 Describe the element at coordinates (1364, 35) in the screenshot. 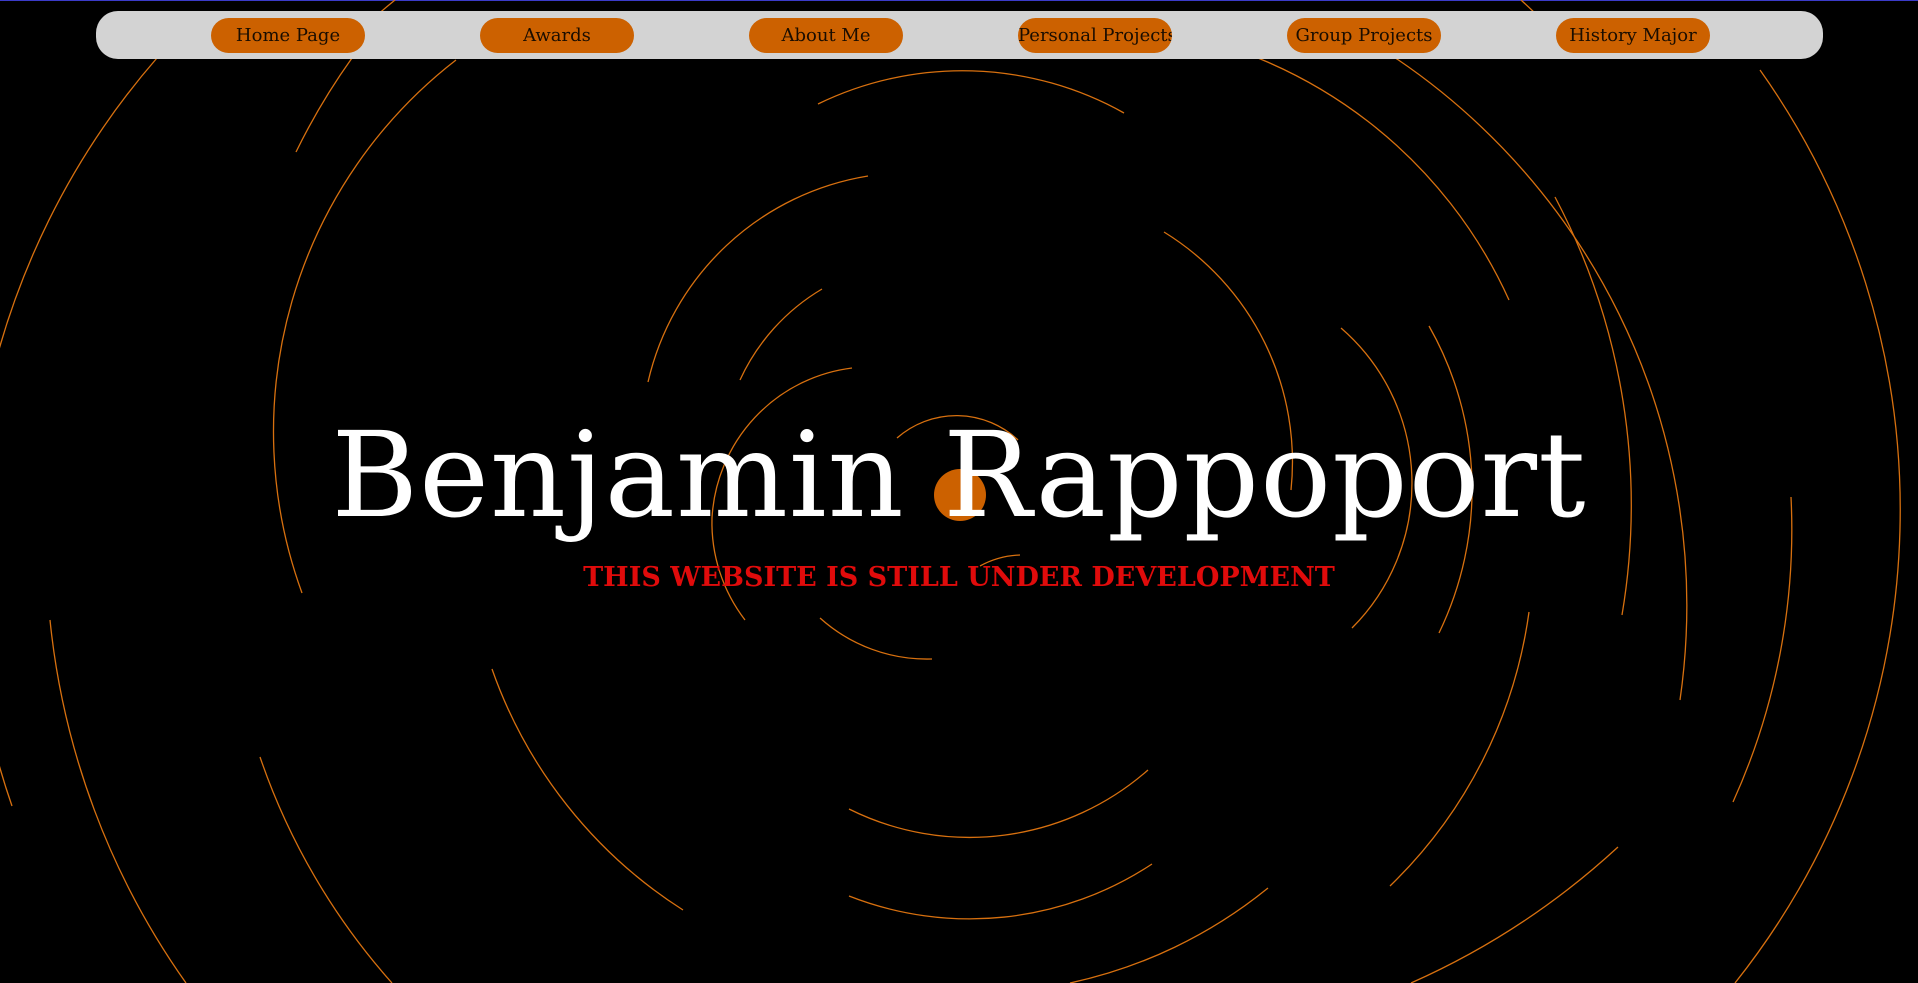

I see `nav-group-projects-button: Group Projects` at that location.